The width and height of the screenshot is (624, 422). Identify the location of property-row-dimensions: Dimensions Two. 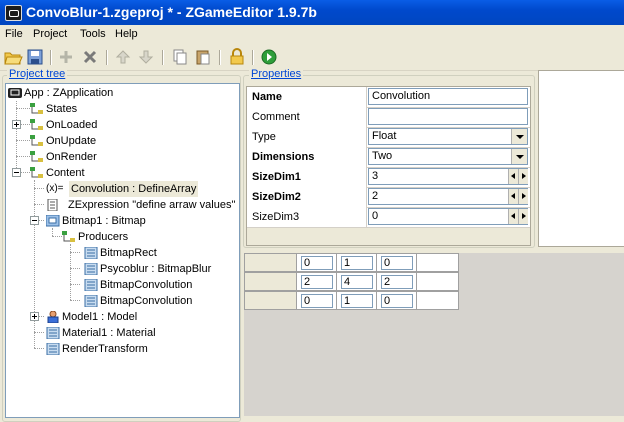
(388, 157).